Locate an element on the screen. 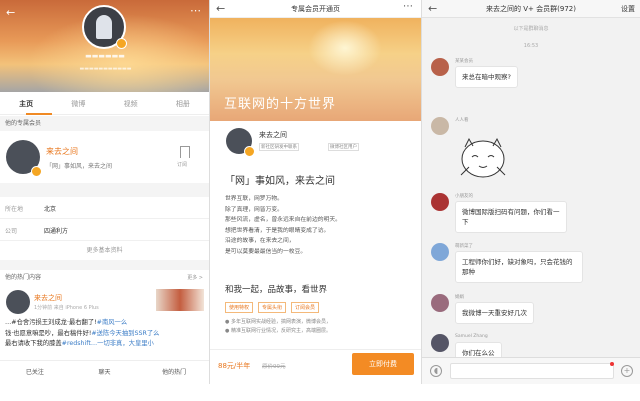  chat-input-bar: ◖ + is located at coordinates (531, 370).